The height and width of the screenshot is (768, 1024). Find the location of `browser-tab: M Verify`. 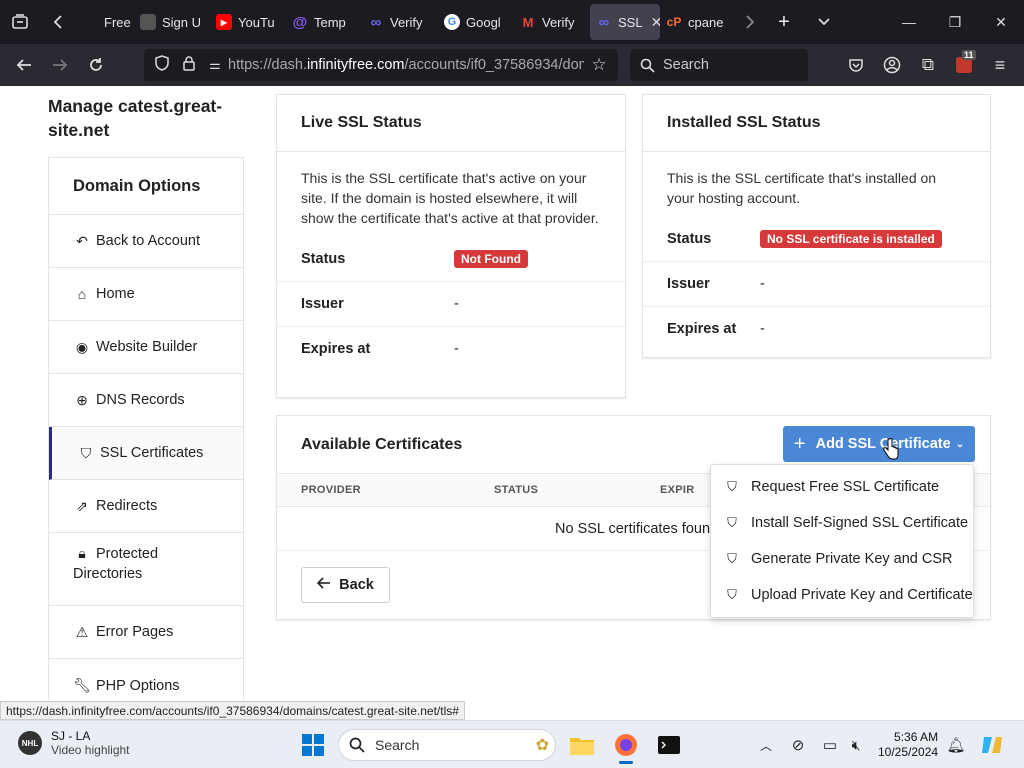

browser-tab: M Verify is located at coordinates (552, 22).